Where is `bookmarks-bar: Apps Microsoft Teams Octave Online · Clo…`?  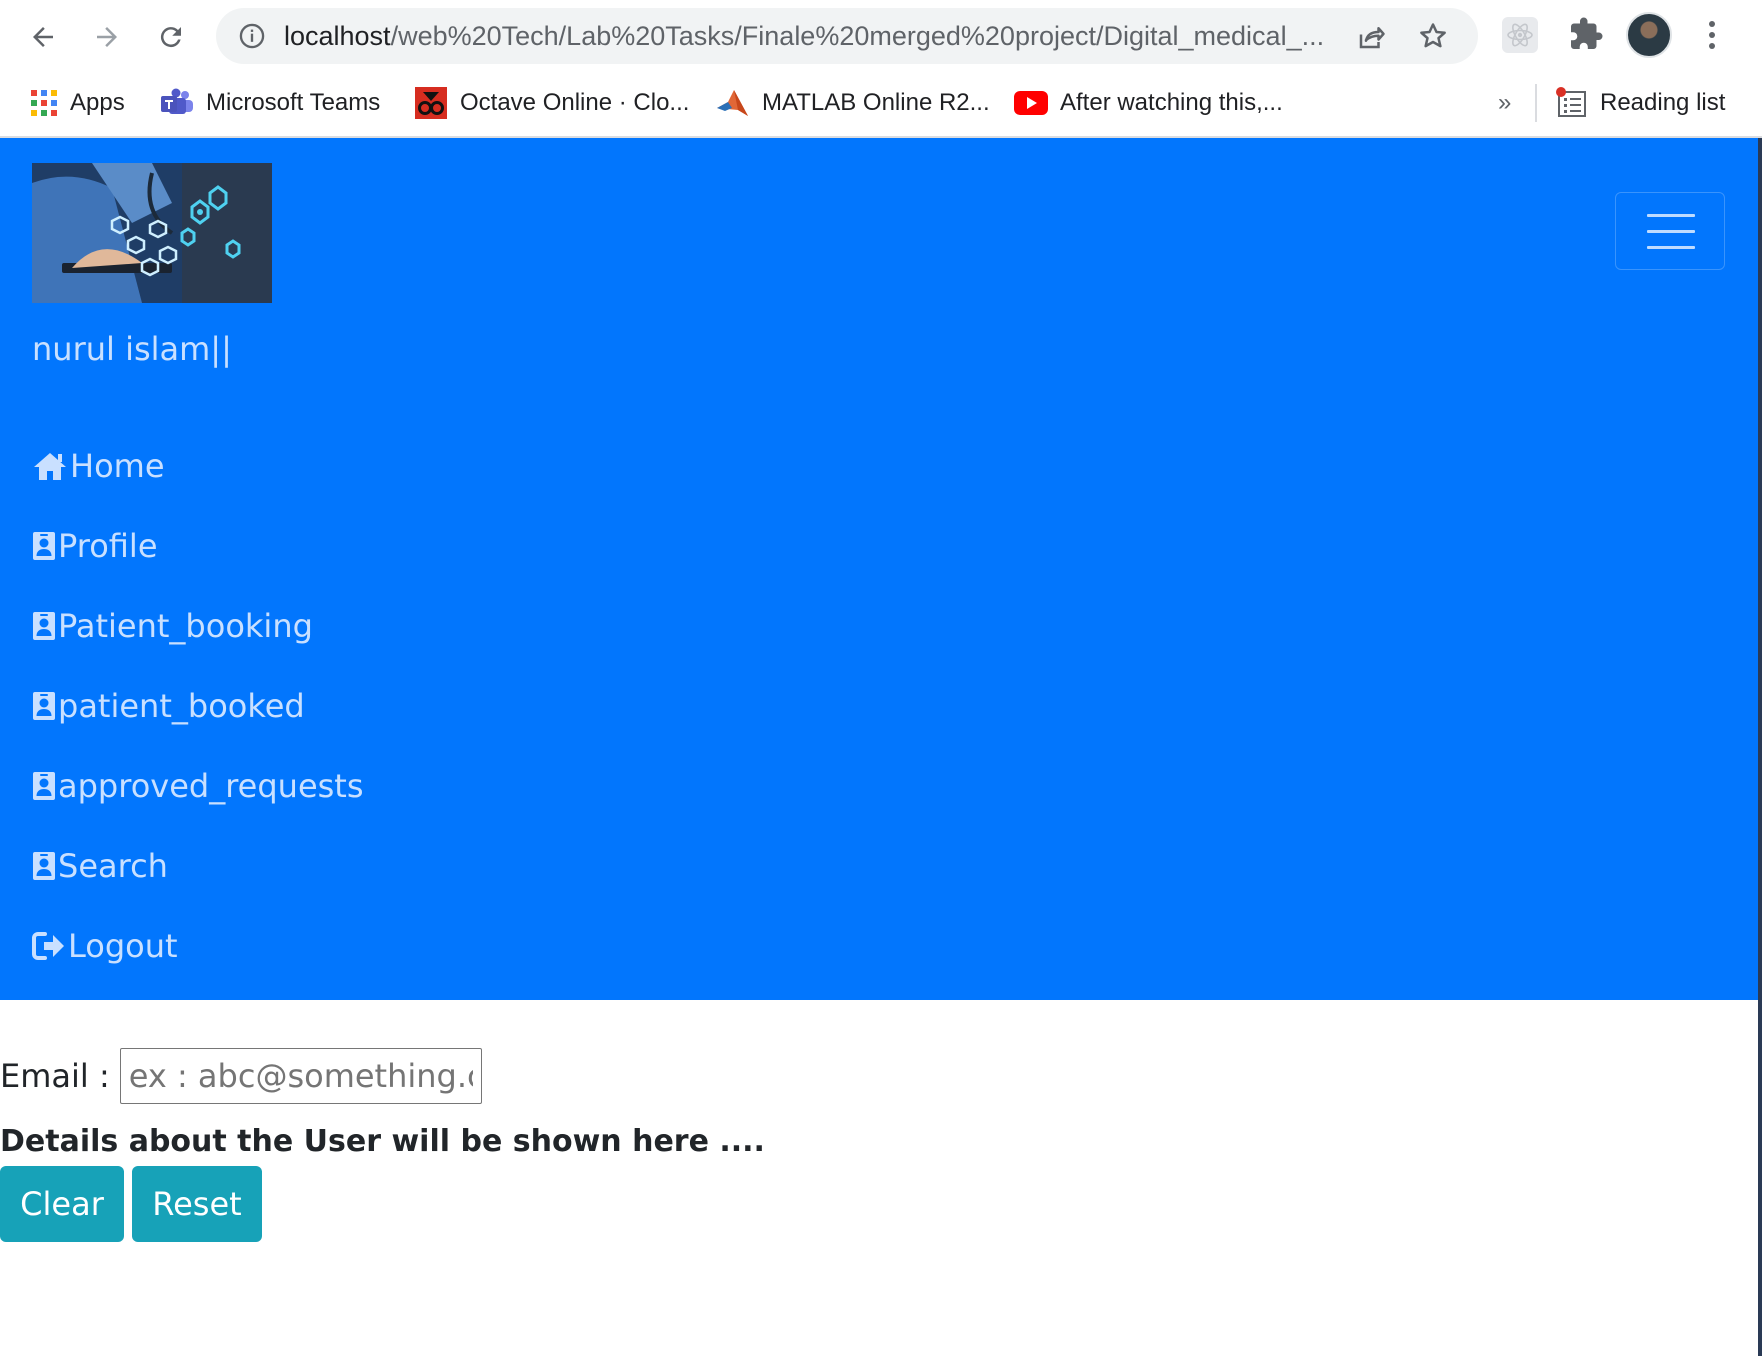 bookmarks-bar: Apps Microsoft Teams Octave Online · Clo… is located at coordinates (881, 104).